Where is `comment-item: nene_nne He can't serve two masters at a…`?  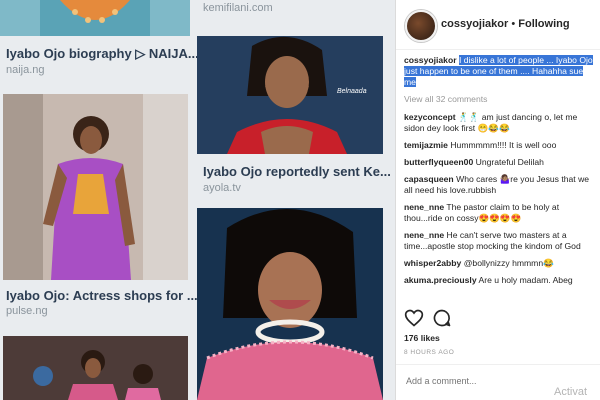
comment-item: nene_nne He can't serve two masters at a… is located at coordinates (498, 241).